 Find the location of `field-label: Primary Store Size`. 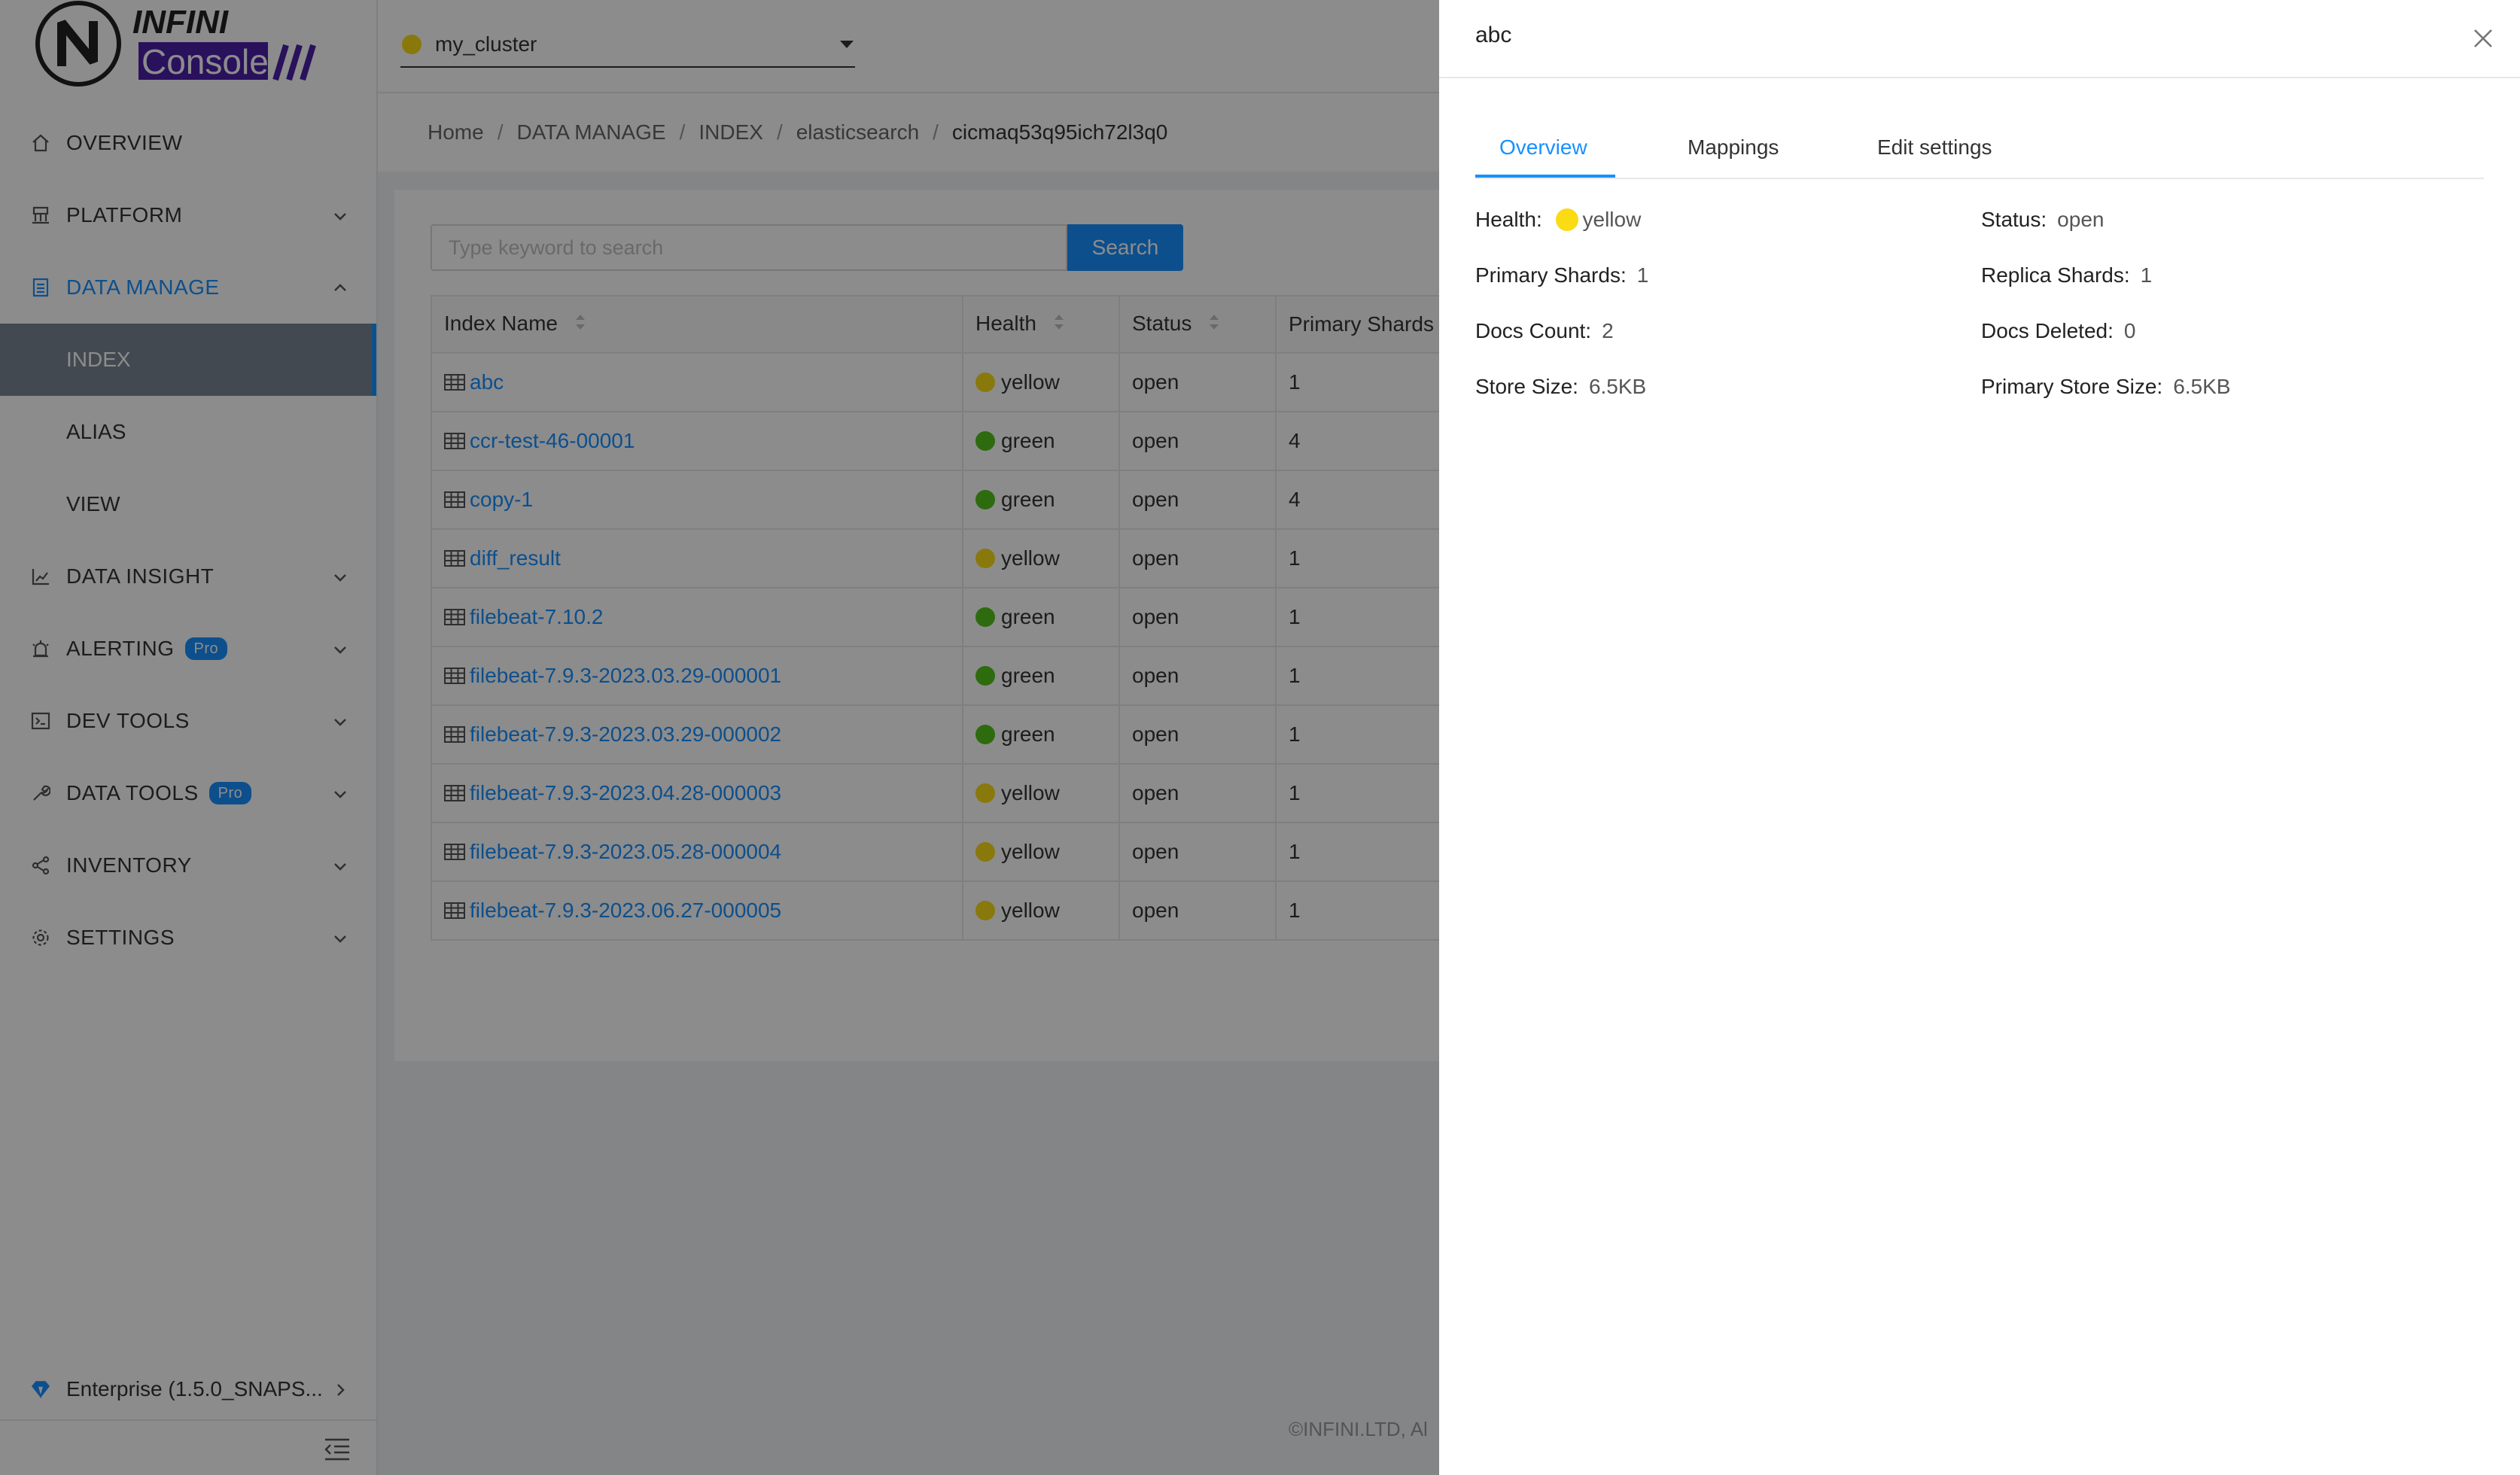

field-label: Primary Store Size is located at coordinates (2069, 386).